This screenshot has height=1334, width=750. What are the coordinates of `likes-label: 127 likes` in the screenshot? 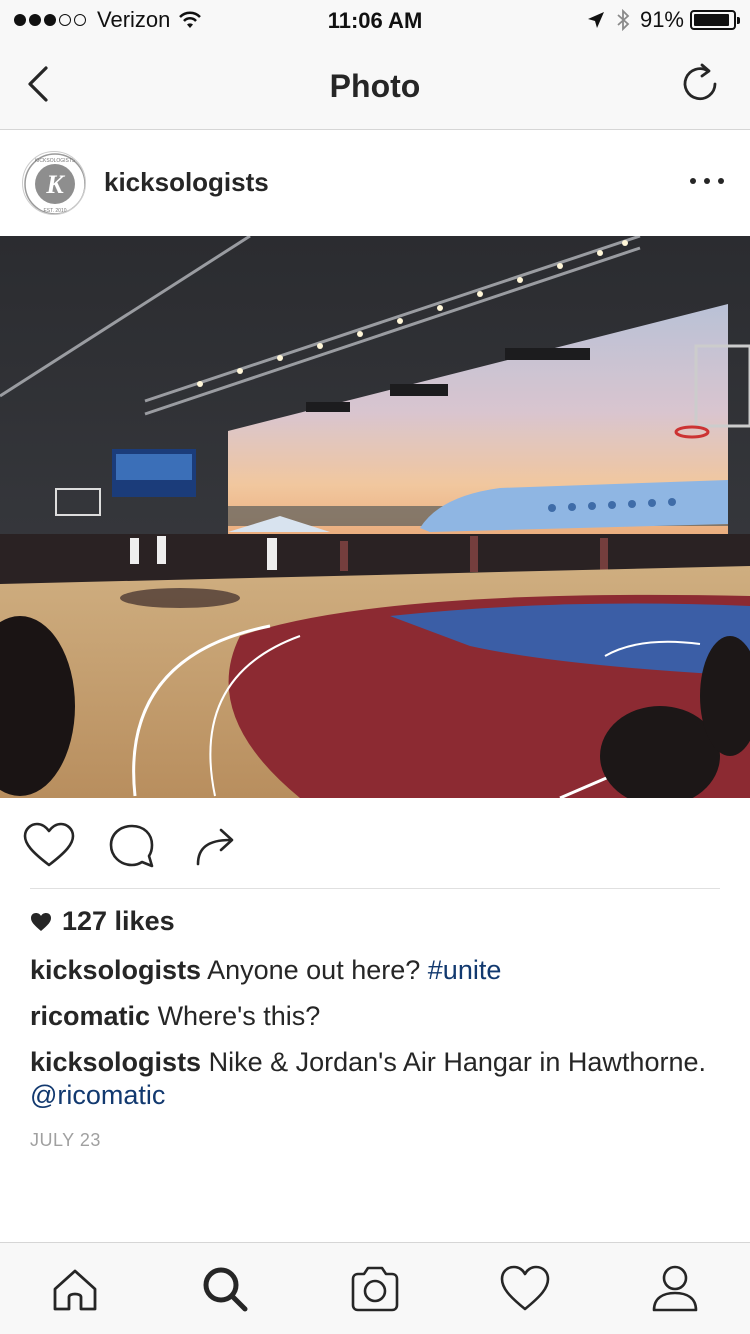 It's located at (118, 921).